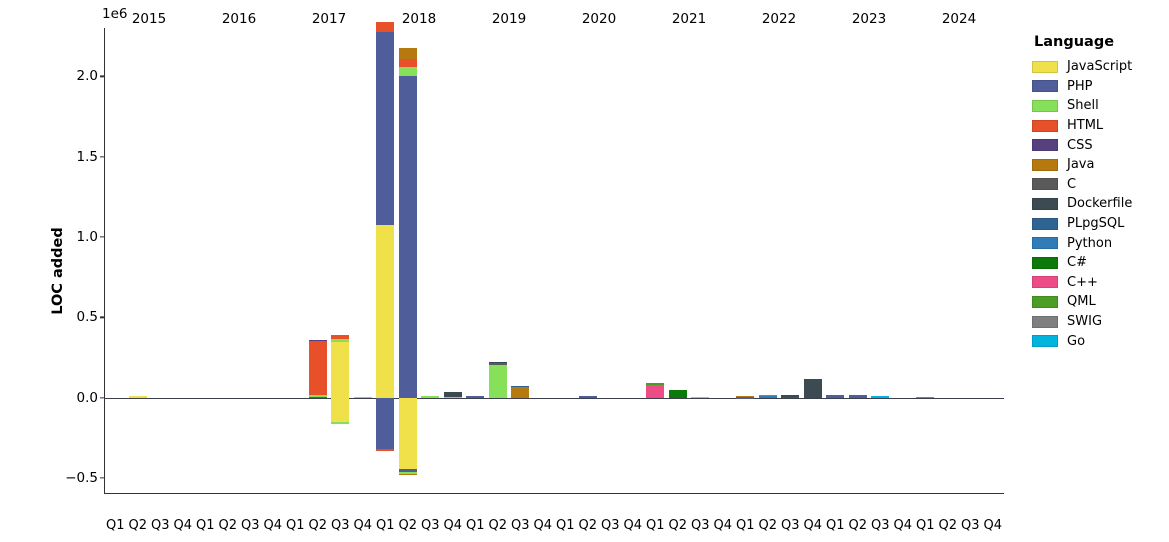 The width and height of the screenshot is (1169, 542). Describe the element at coordinates (1098, 263) in the screenshot. I see `legend-item-c-: C#` at that location.